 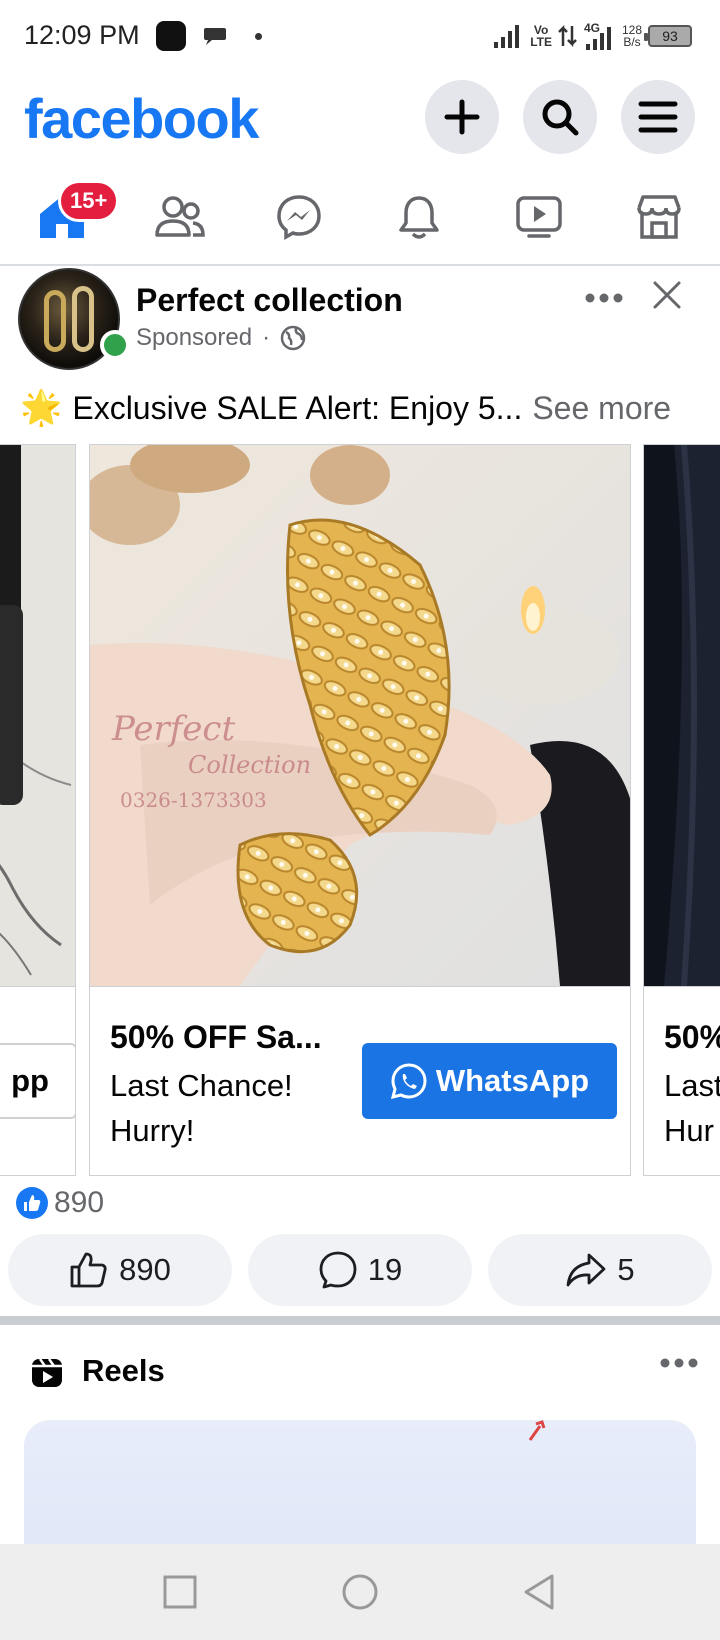 I want to click on page-name: Perfect collection, so click(x=269, y=300).